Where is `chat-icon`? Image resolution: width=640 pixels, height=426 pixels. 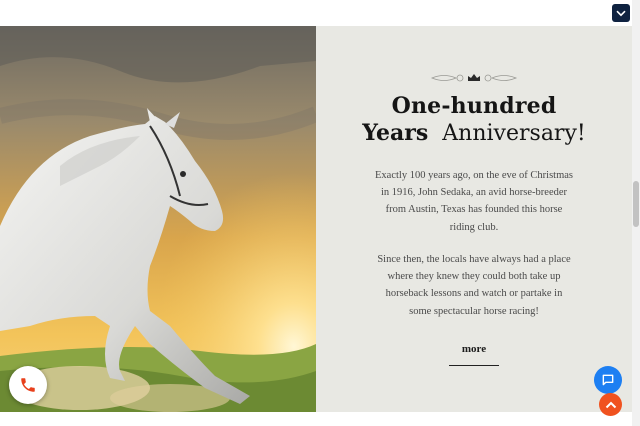 chat-icon is located at coordinates (608, 380).